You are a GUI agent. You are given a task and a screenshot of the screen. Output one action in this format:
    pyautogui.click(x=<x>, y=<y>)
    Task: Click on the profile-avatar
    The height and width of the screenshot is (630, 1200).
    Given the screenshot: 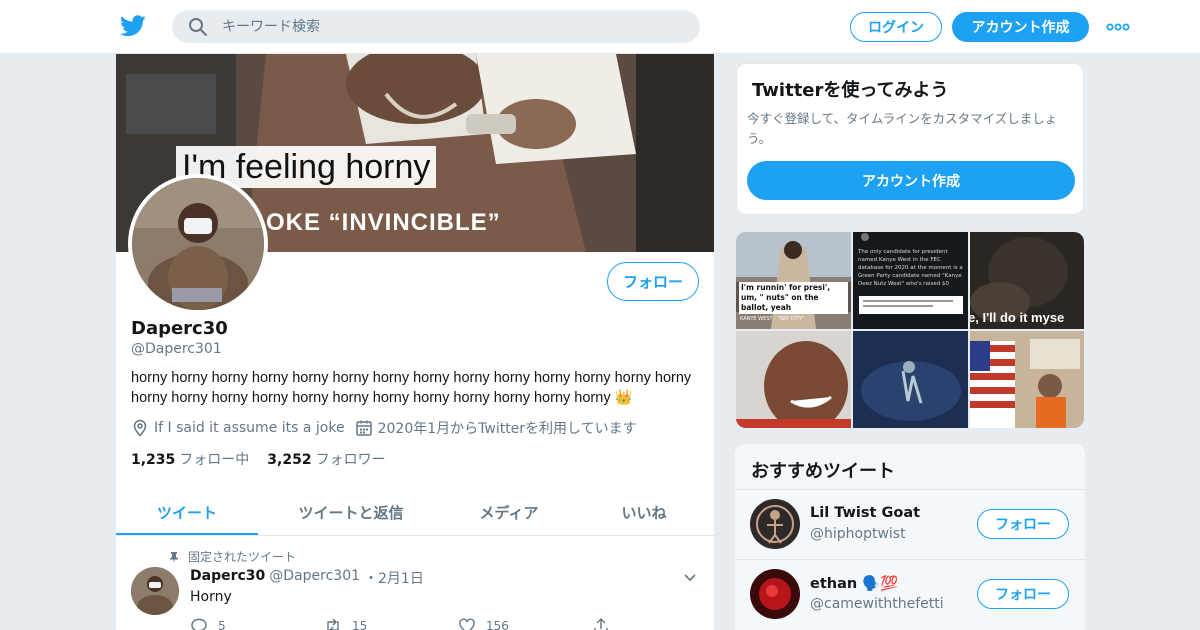 What is the action you would take?
    pyautogui.click(x=198, y=244)
    